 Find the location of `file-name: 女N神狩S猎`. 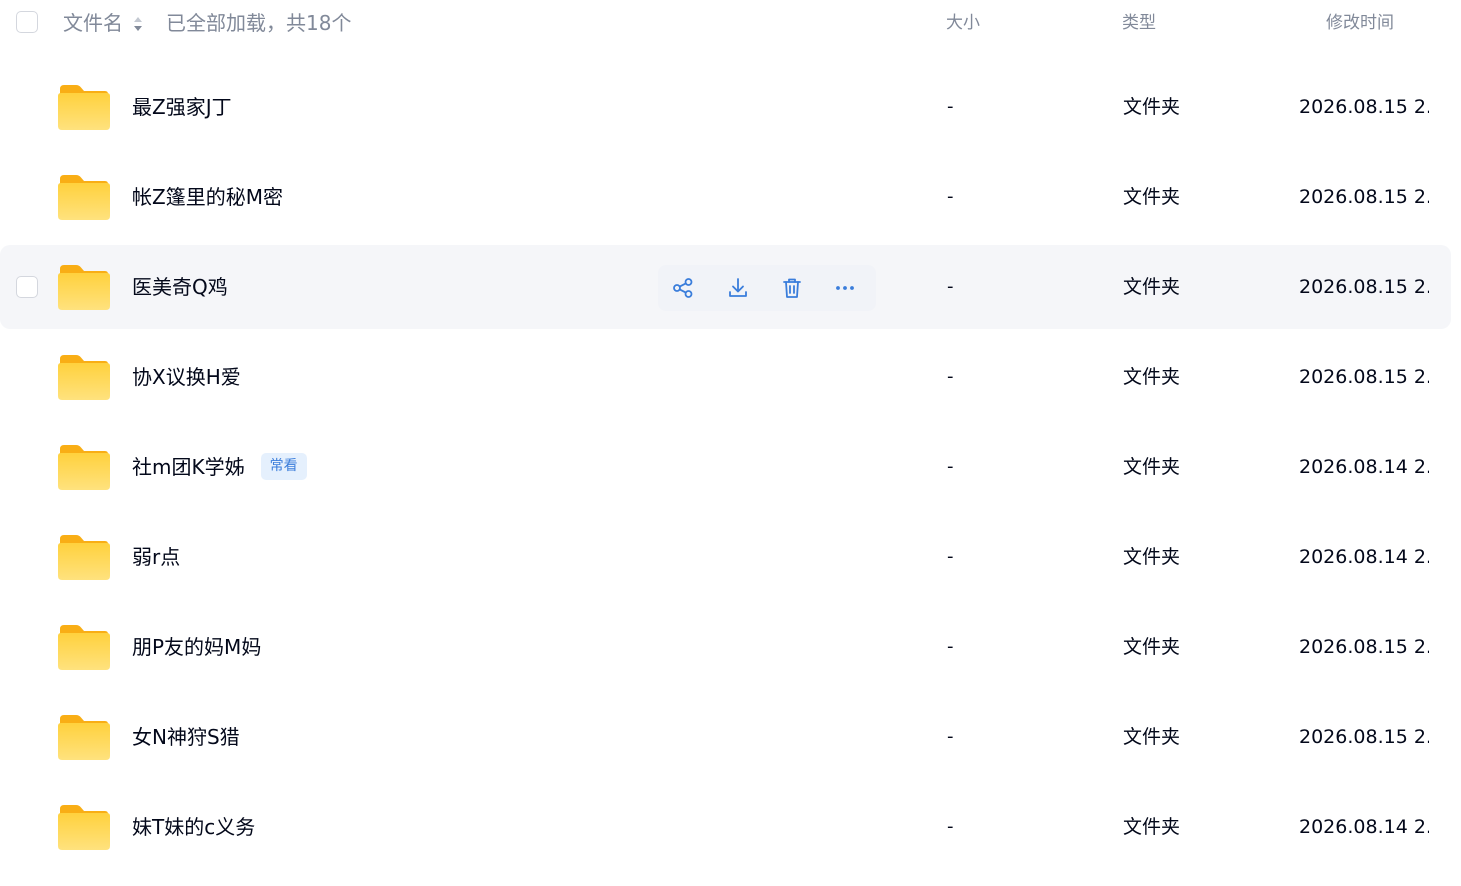

file-name: 女N神狩S猎 is located at coordinates (186, 737).